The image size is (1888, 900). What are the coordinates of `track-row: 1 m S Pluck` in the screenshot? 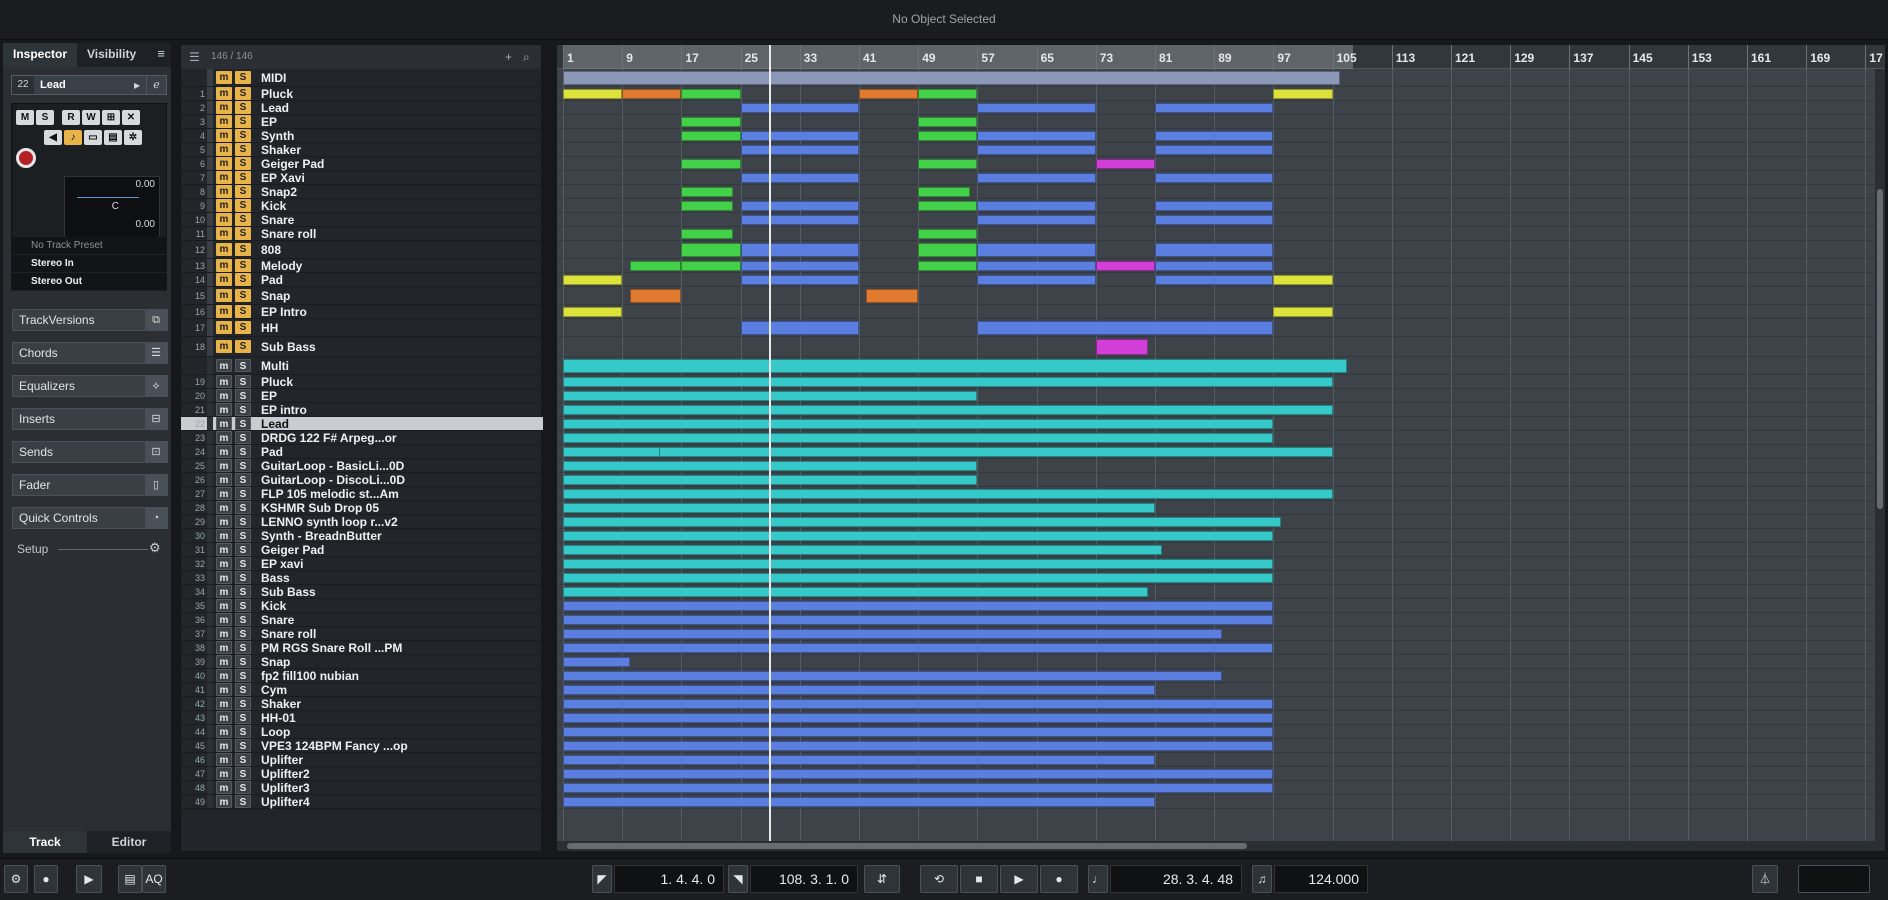 It's located at (362, 94).